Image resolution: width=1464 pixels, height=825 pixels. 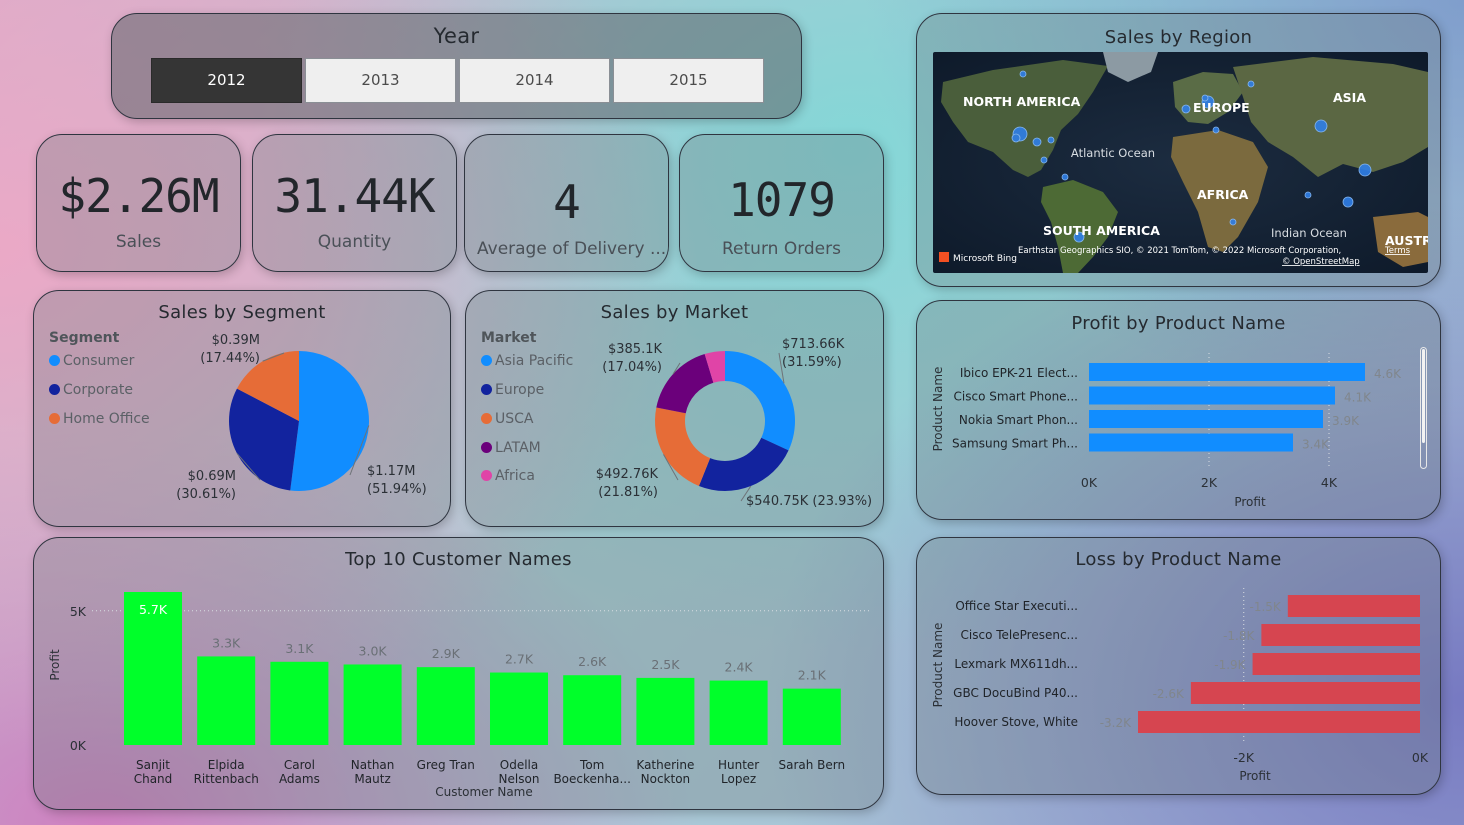 I want to click on customer-category-label: Adams, so click(x=299, y=779).